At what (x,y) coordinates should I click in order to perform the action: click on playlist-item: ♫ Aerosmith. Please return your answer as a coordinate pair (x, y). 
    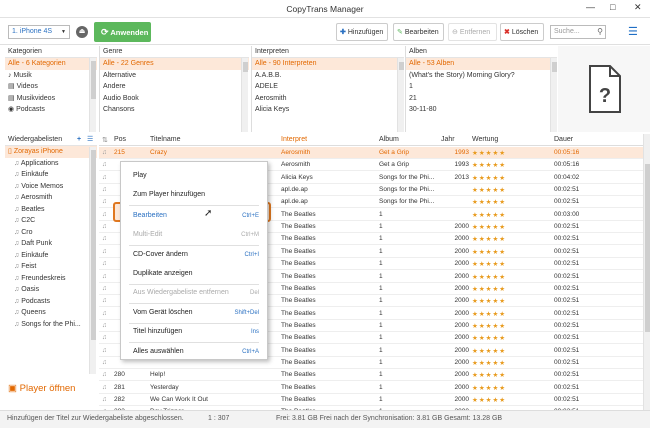
    Looking at the image, I should click on (51, 198).